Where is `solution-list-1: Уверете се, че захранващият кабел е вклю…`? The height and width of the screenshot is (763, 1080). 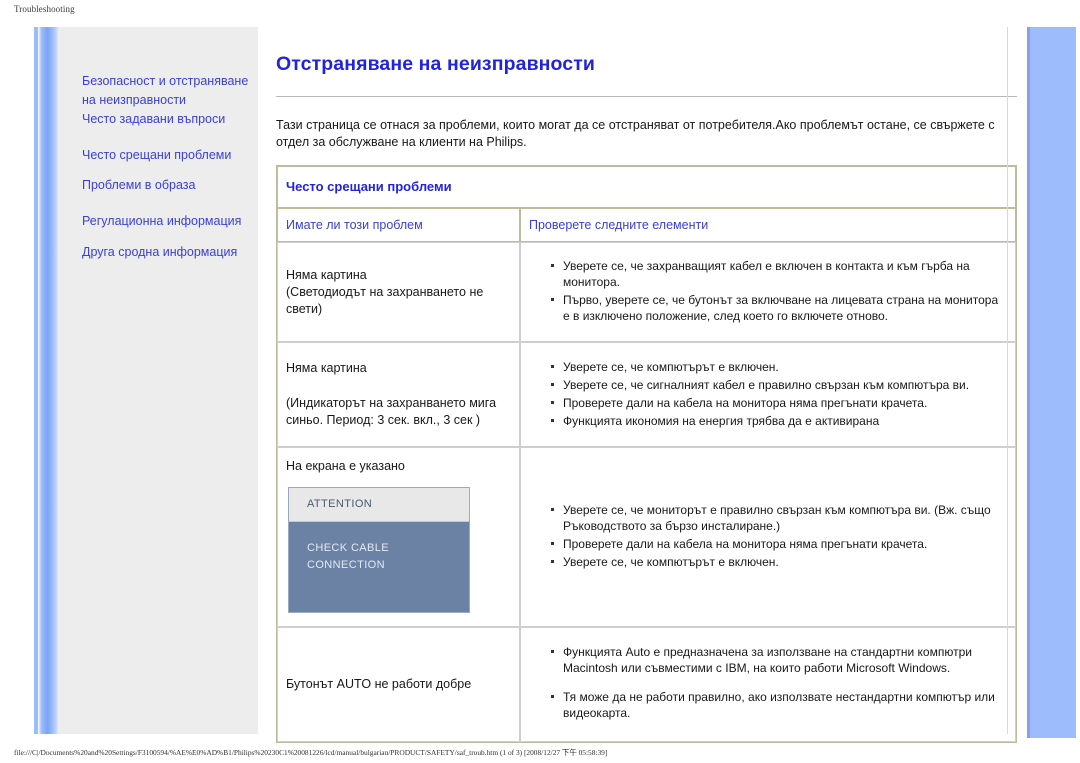
solution-list-1: Уверете се, че захранващият кабел е вклю… is located at coordinates (768, 291).